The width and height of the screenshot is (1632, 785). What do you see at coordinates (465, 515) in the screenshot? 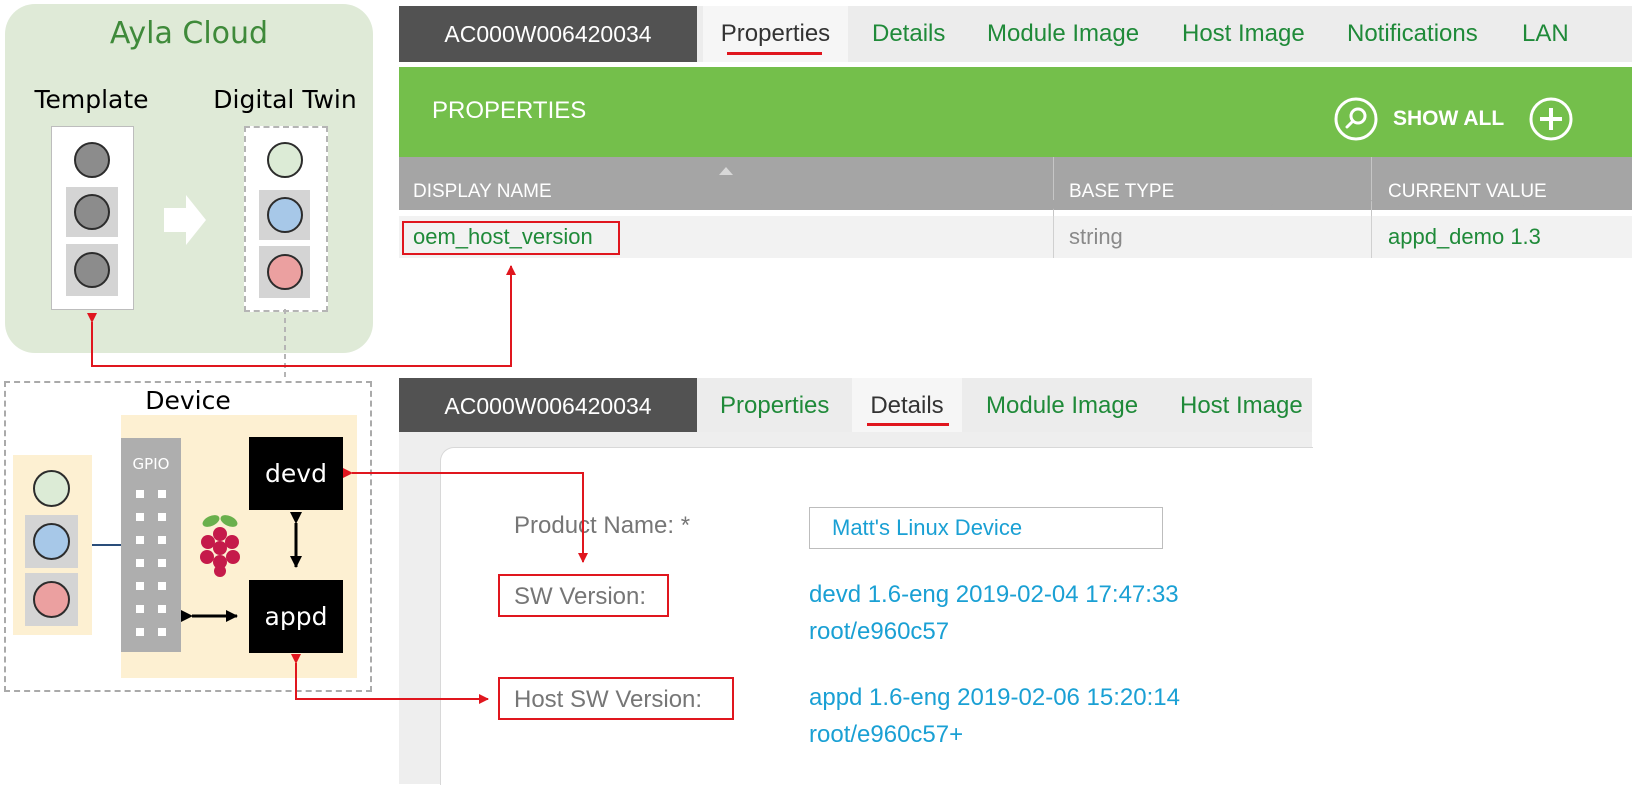
I see `devd-sw-version-link` at bounding box center [465, 515].